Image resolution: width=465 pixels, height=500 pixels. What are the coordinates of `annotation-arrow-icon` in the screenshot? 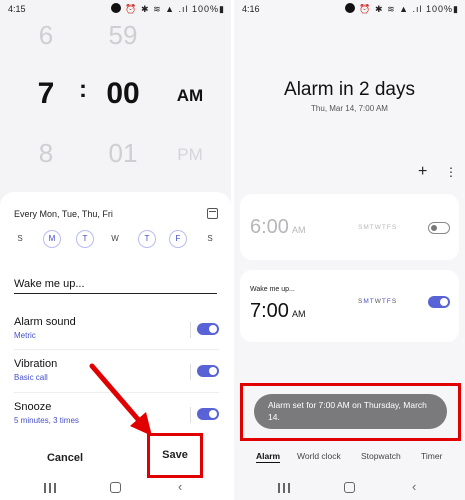 It's located at (120, 399).